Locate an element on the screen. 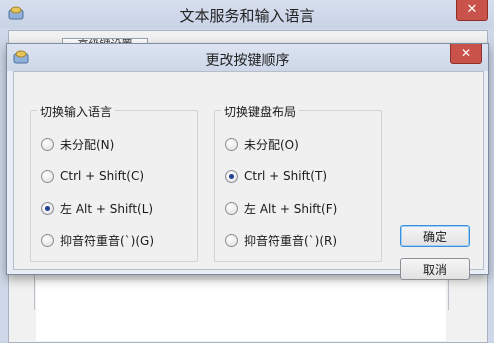 The height and width of the screenshot is (343, 494). radio-label: 抑音符重音(`)(R) is located at coordinates (291, 240).